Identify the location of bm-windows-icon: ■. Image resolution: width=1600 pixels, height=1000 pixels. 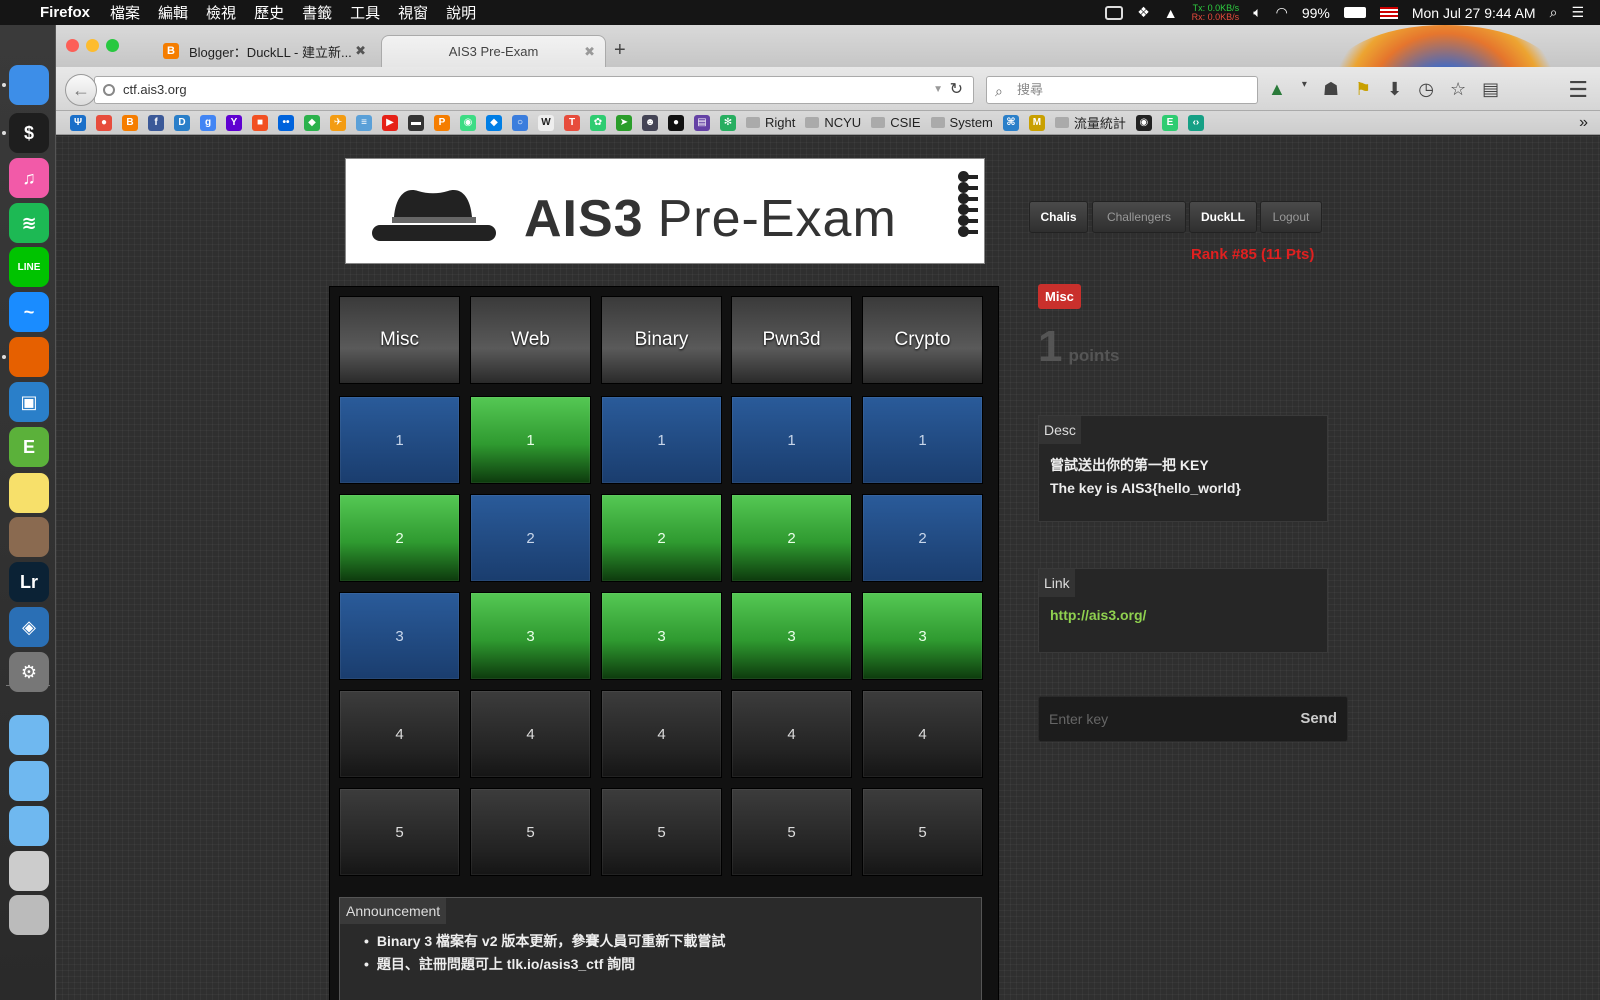
(260, 122).